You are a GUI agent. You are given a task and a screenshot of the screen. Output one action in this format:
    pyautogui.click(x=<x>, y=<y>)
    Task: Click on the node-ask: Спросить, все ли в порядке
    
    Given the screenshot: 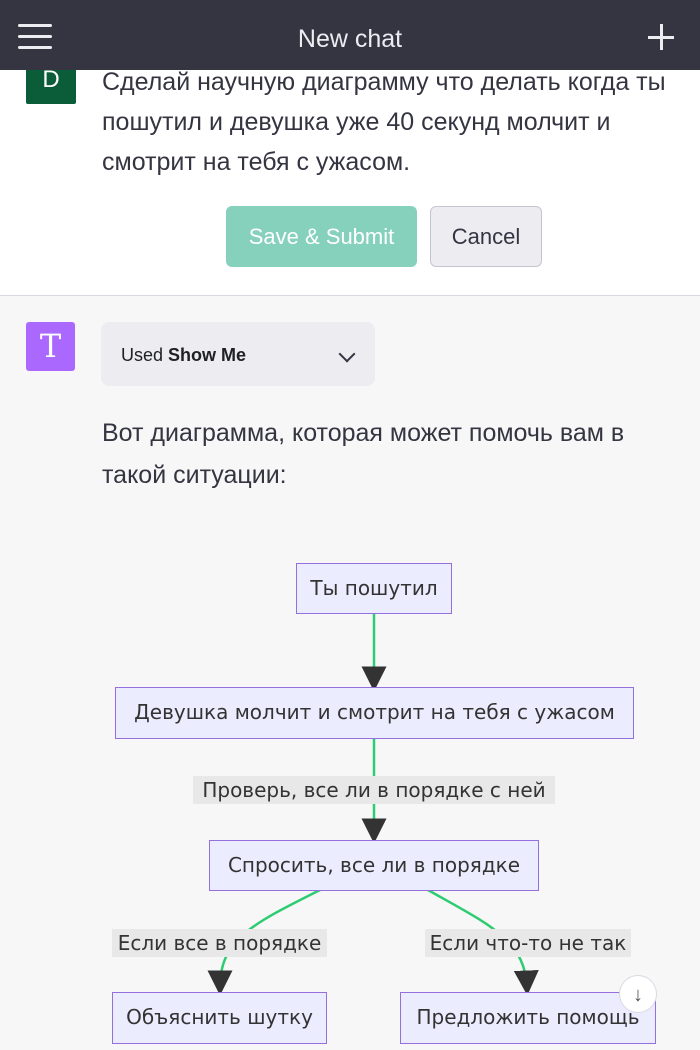 What is the action you would take?
    pyautogui.click(x=374, y=865)
    